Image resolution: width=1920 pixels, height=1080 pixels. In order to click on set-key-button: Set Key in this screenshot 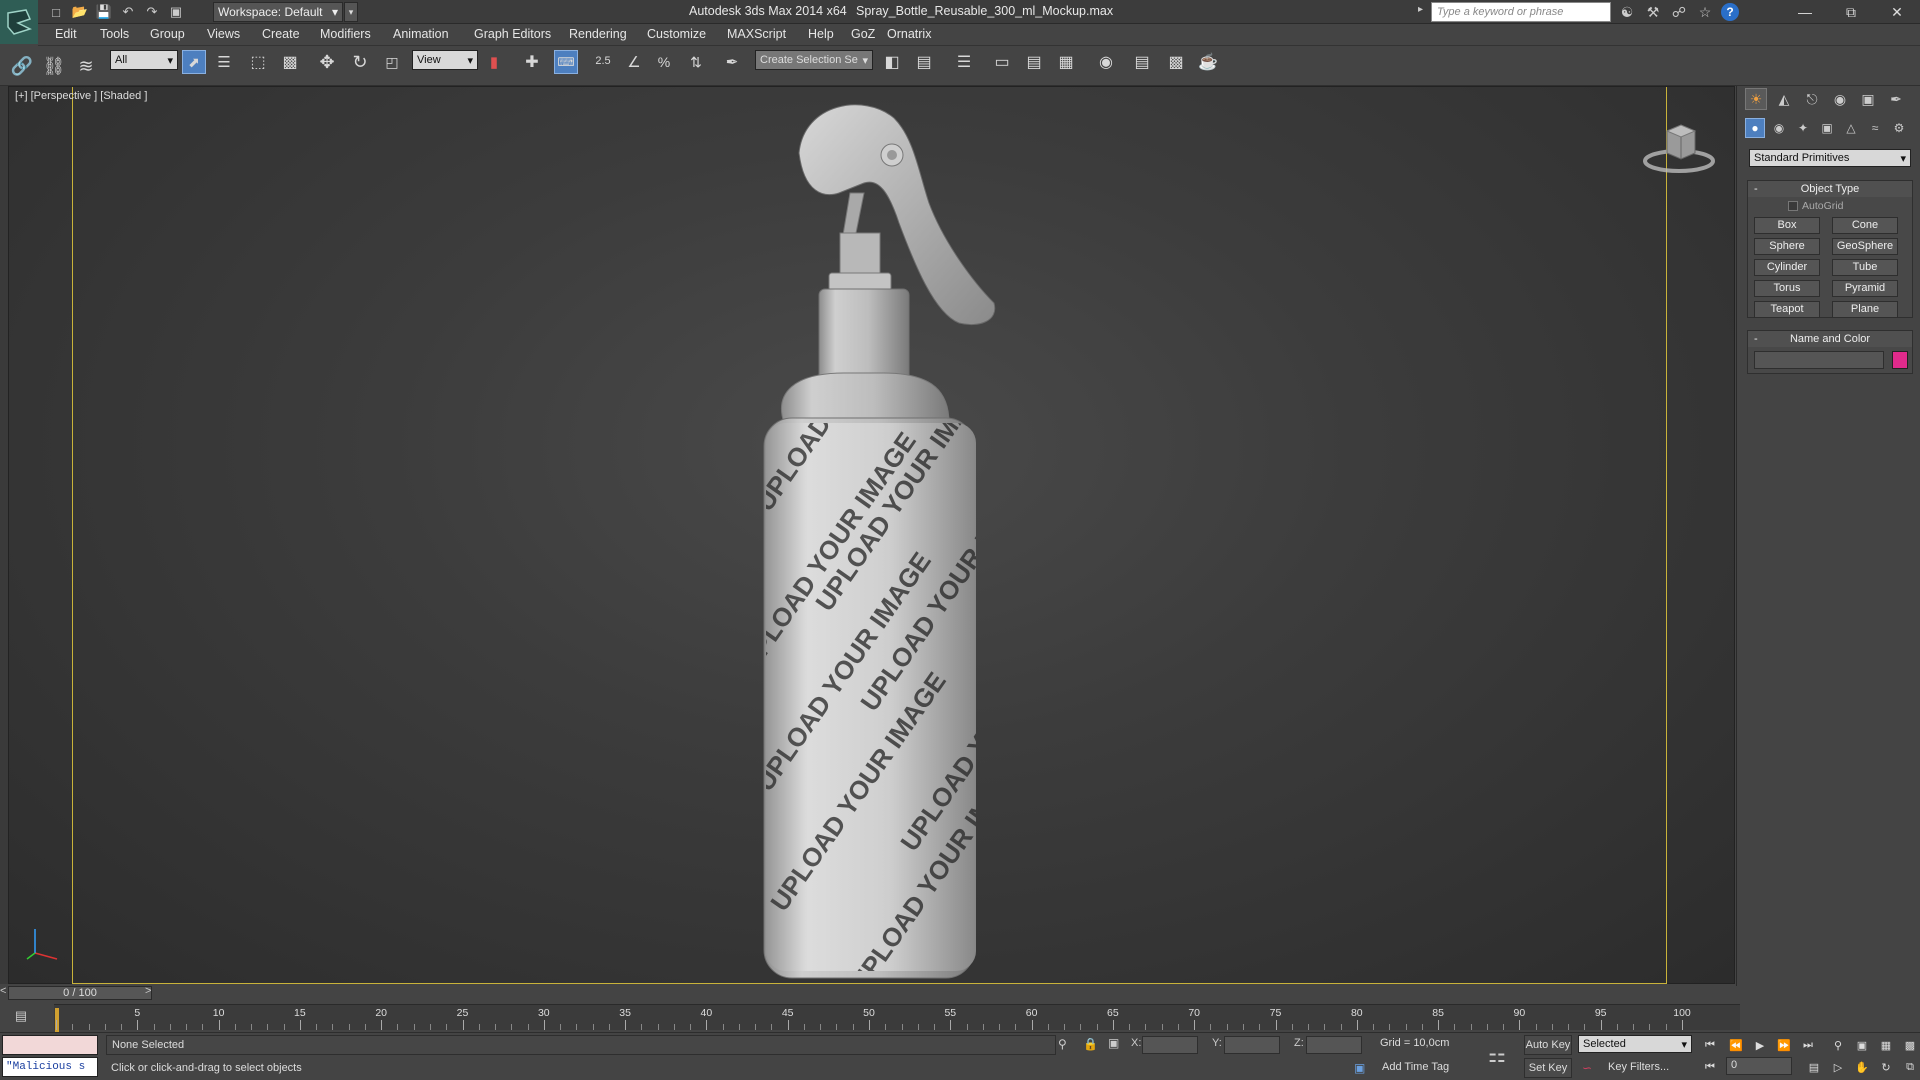, I will do `click(1548, 1068)`.